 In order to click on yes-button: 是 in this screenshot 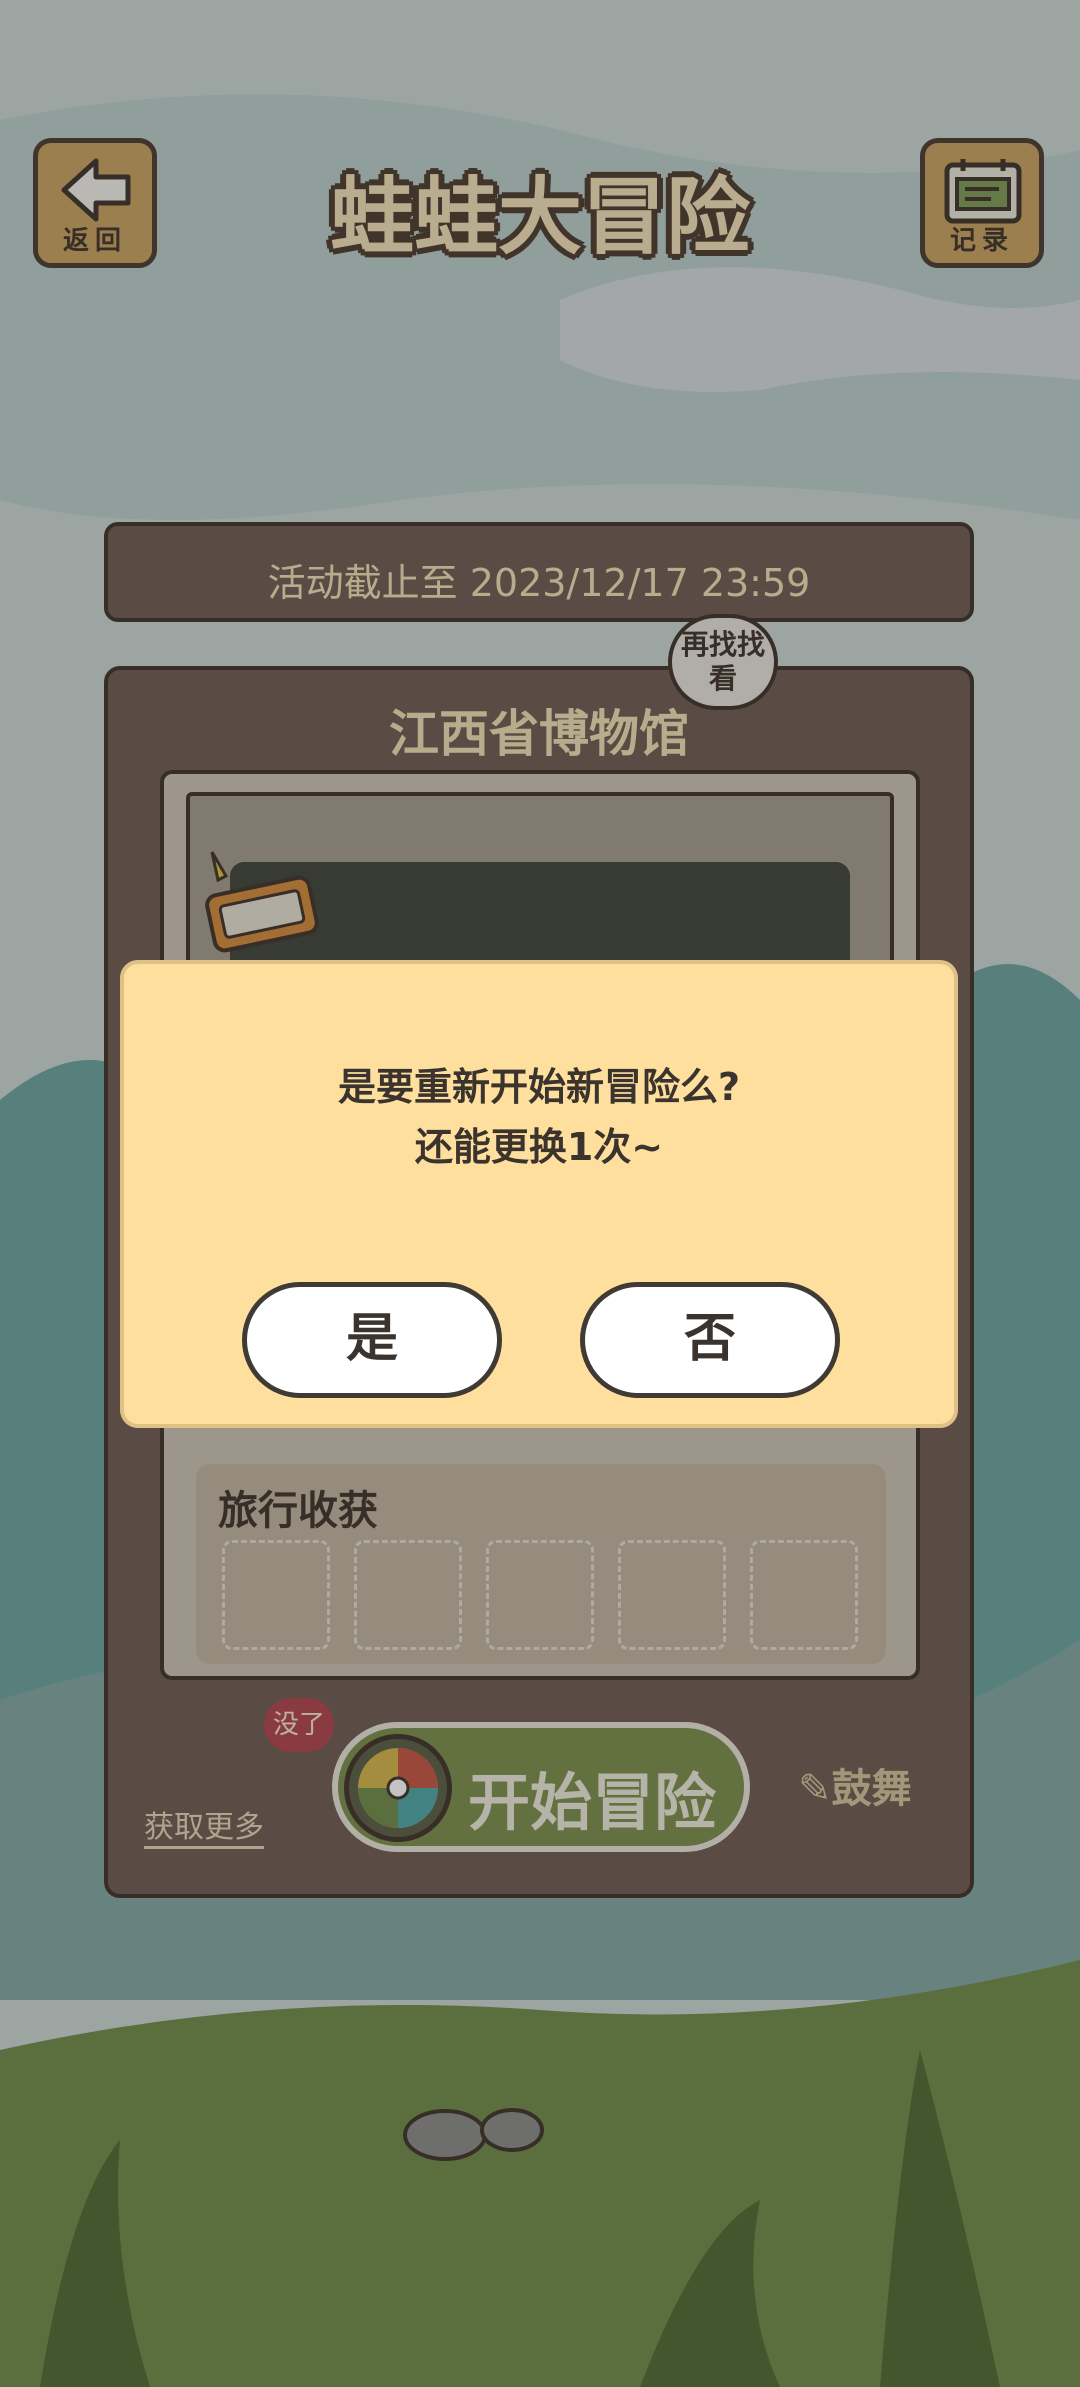, I will do `click(372, 1340)`.